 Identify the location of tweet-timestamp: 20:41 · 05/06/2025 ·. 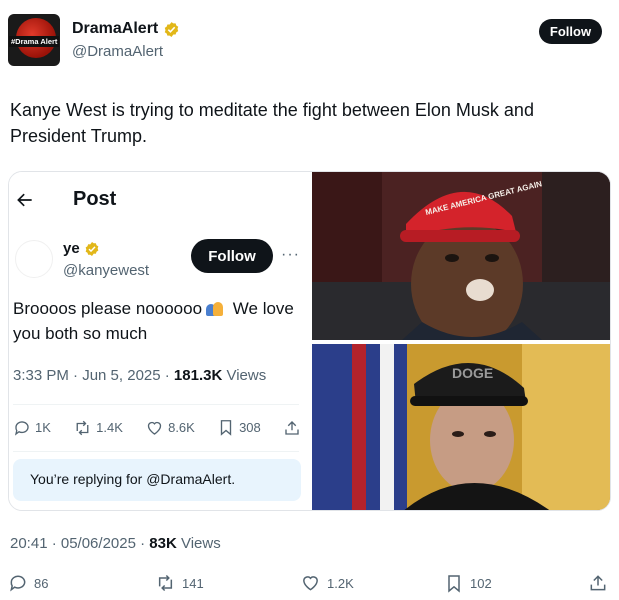
(79, 543).